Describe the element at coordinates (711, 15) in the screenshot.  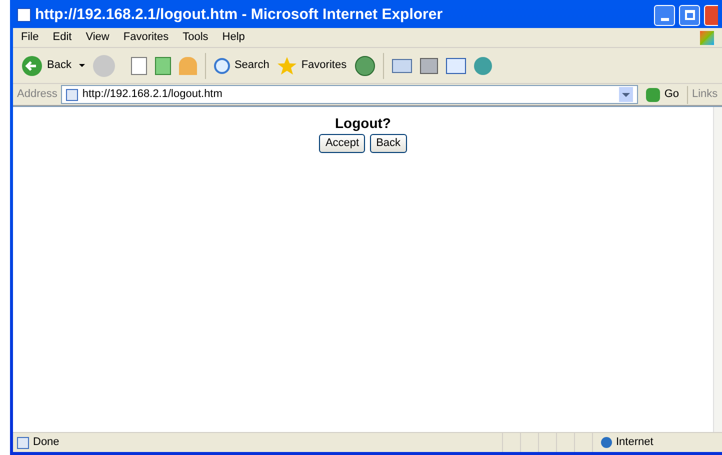
I see `close-button` at that location.